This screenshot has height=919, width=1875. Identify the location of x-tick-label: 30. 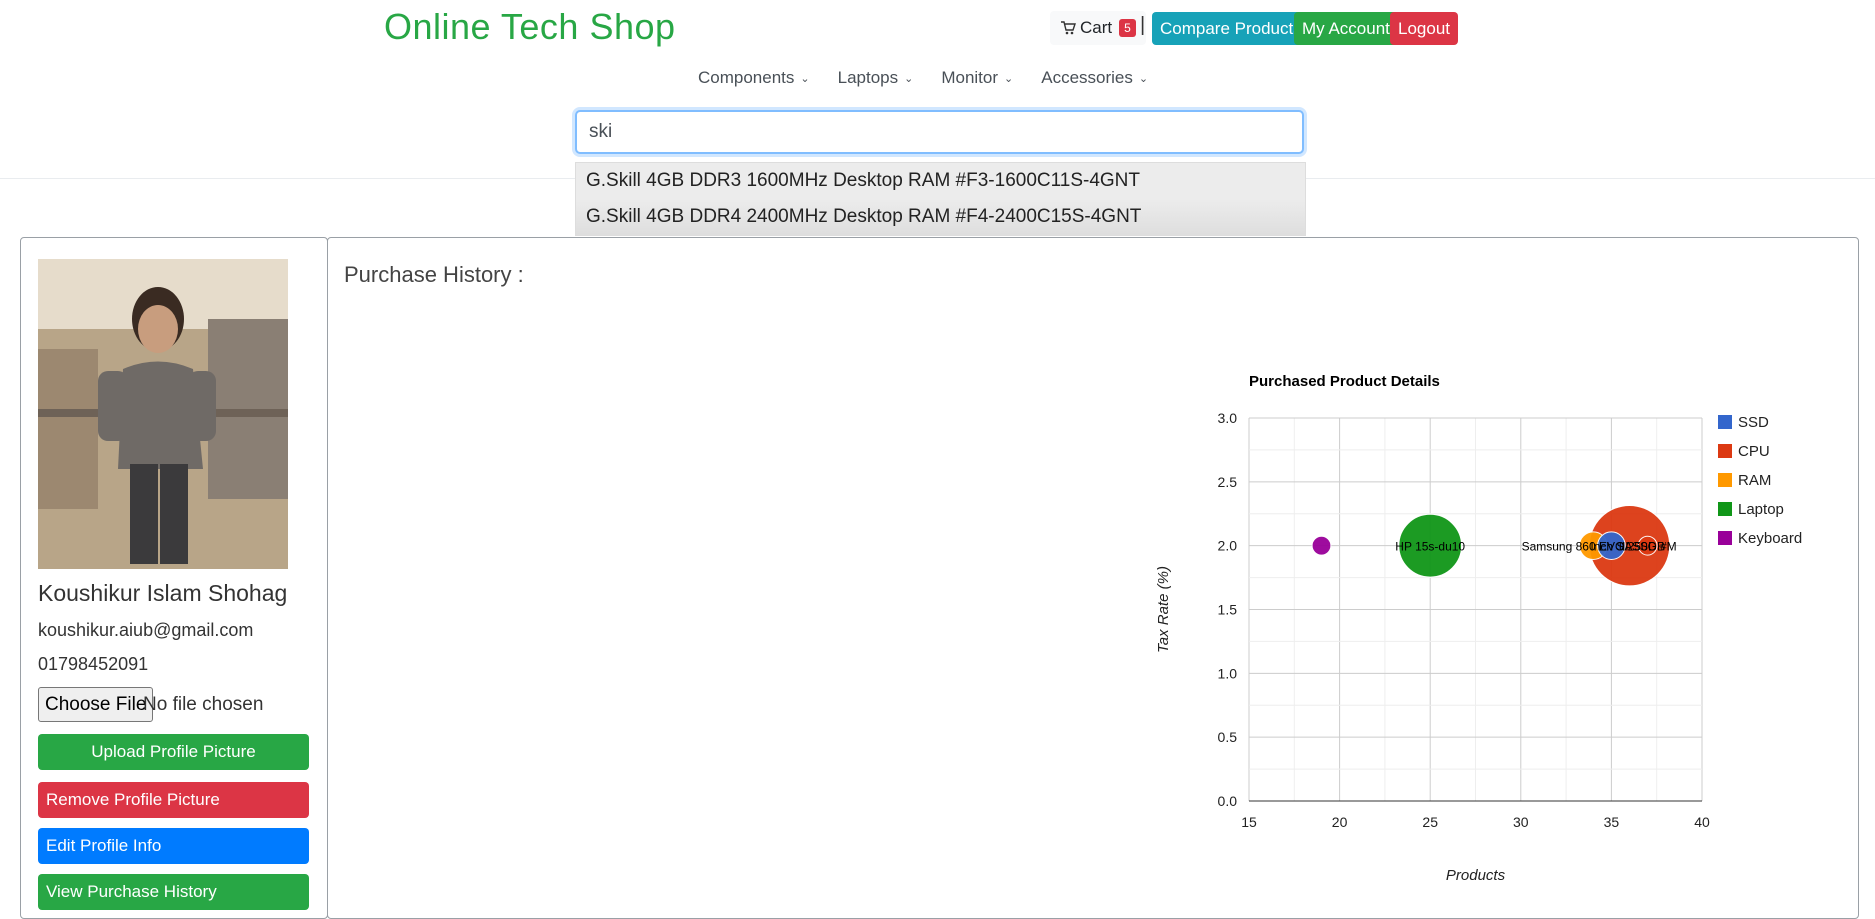
(1521, 822).